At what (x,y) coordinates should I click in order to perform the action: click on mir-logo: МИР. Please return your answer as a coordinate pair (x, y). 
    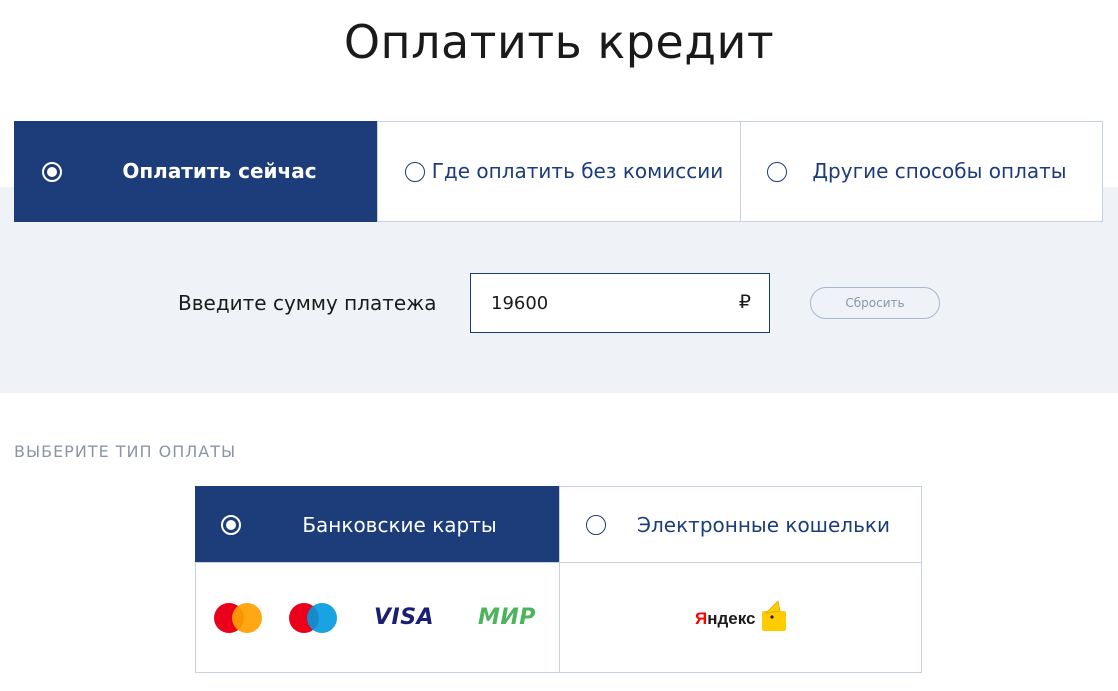
    Looking at the image, I should click on (507, 617).